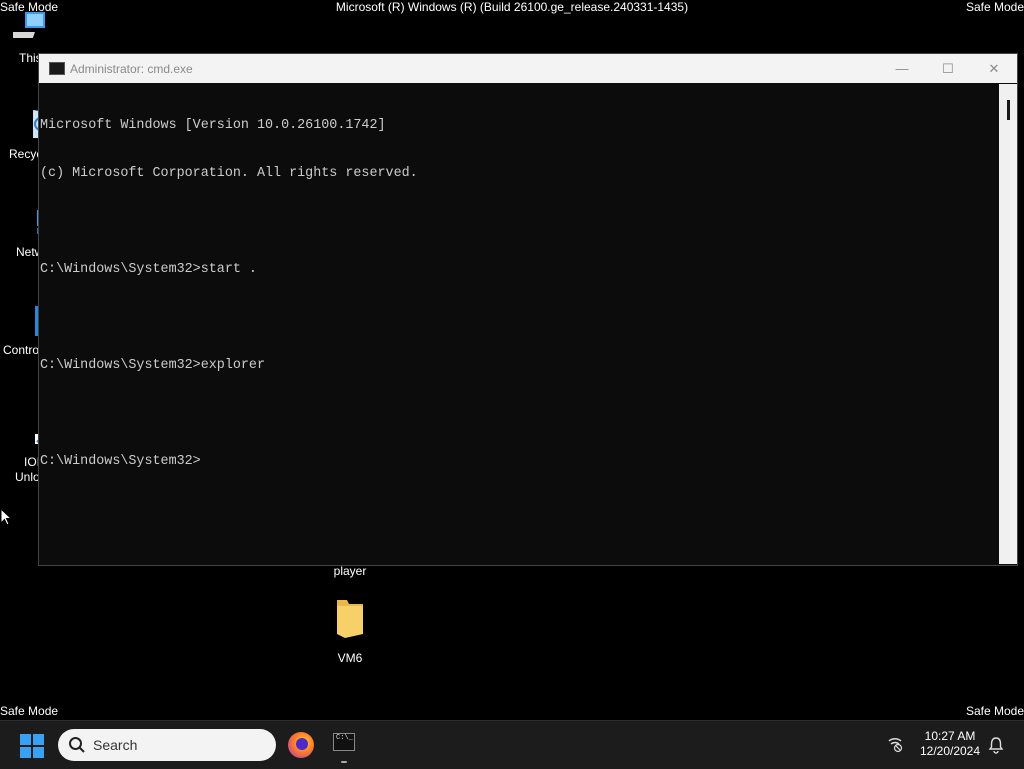 The height and width of the screenshot is (769, 1024). I want to click on taskbar-clock: 10:27 AM 12/20/2024, so click(950, 744).